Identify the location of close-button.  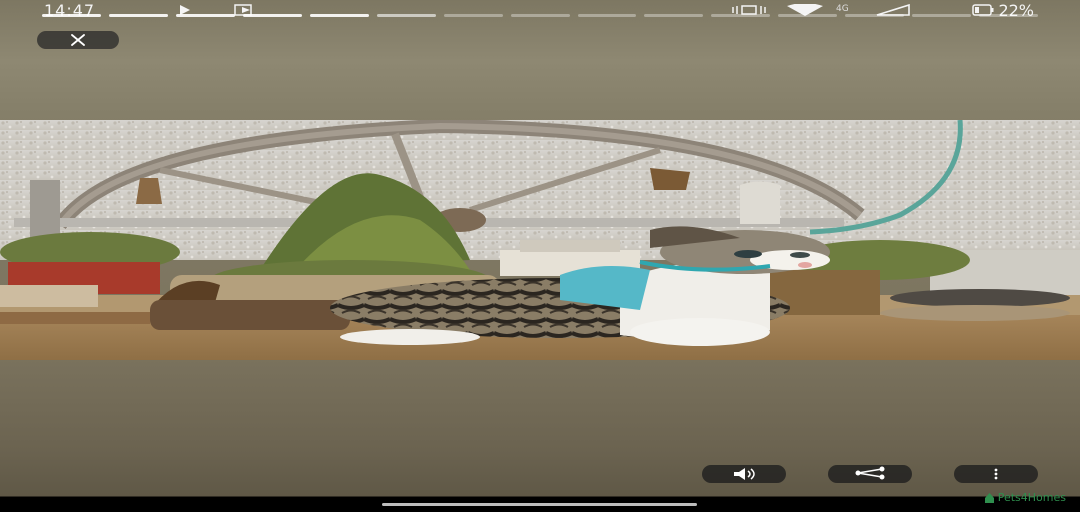
(78, 40).